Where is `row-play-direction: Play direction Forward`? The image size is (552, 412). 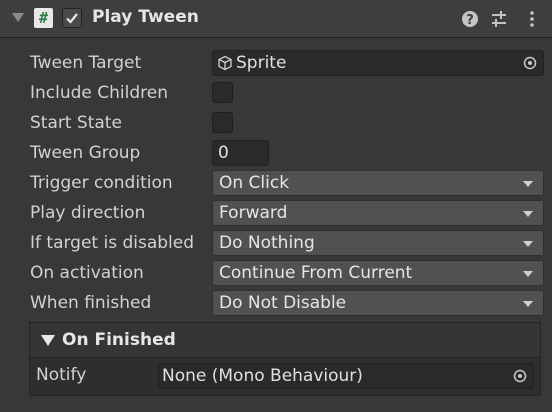 row-play-direction: Play direction Forward is located at coordinates (276, 213).